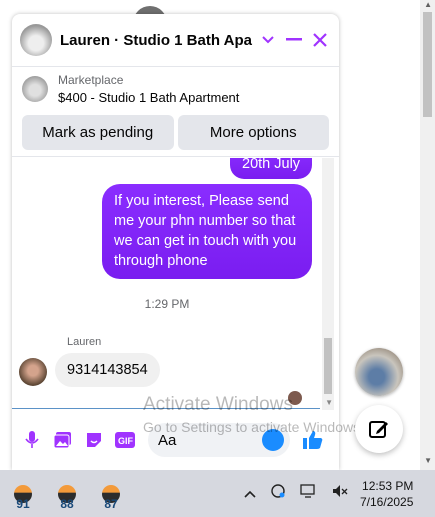 The image size is (435, 517). Describe the element at coordinates (35, 89) in the screenshot. I see `listing-thumbnail` at that location.